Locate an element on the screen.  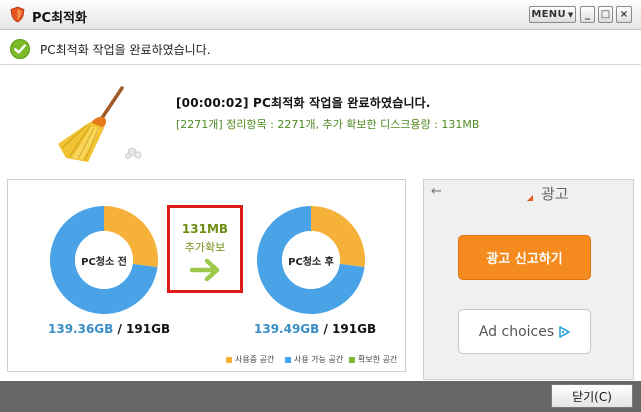
caption-before: 139.36GB / 191GB is located at coordinates (109, 329).